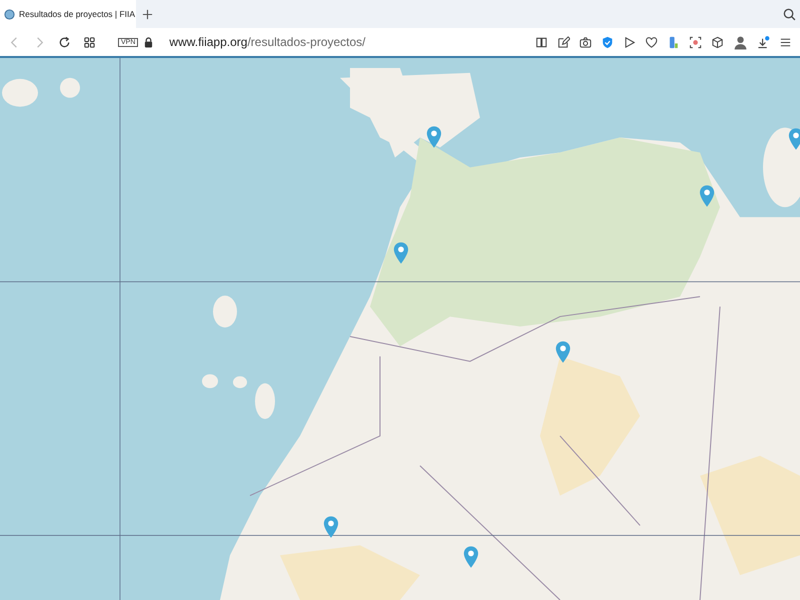  What do you see at coordinates (789, 14) in the screenshot?
I see `search-icon` at bounding box center [789, 14].